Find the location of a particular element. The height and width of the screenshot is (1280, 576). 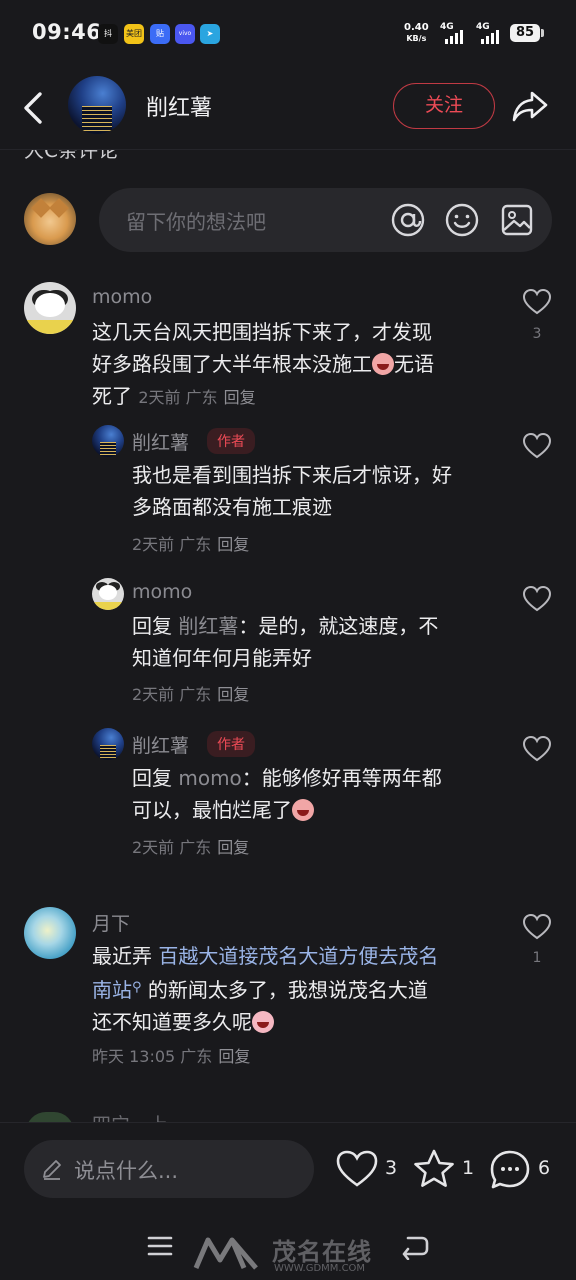

comment-time: 昨天 13:05 is located at coordinates (134, 1056).